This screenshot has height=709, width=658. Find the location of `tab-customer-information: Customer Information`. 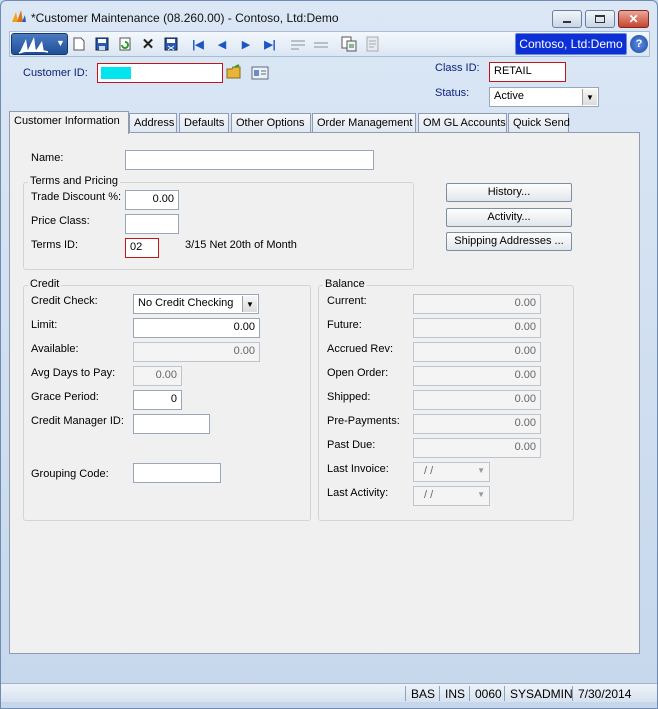

tab-customer-information: Customer Information is located at coordinates (69, 122).